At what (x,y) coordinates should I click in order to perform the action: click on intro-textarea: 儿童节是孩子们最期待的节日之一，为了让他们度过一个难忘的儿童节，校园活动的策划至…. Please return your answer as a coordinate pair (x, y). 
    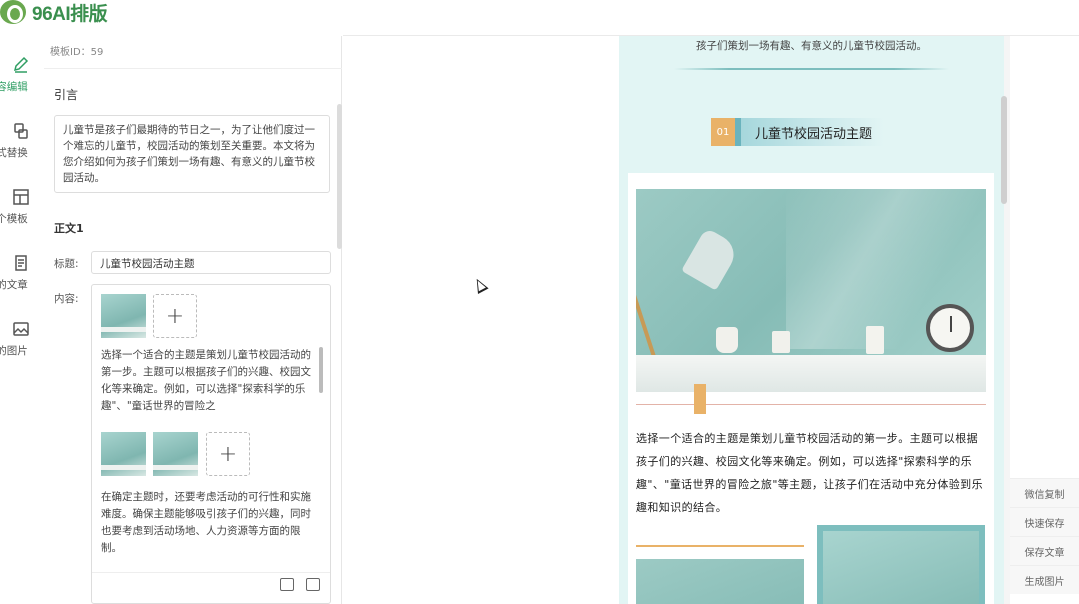
    Looking at the image, I should click on (192, 154).